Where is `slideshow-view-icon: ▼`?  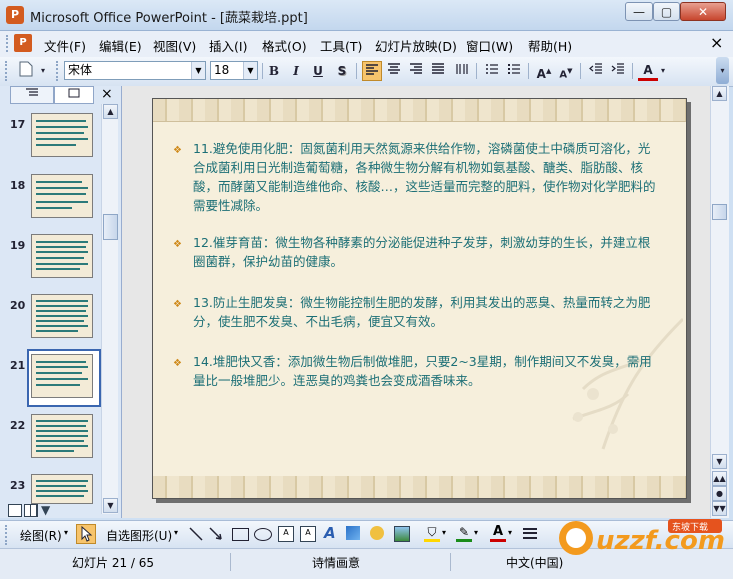 slideshow-view-icon: ▼ is located at coordinates (45, 510).